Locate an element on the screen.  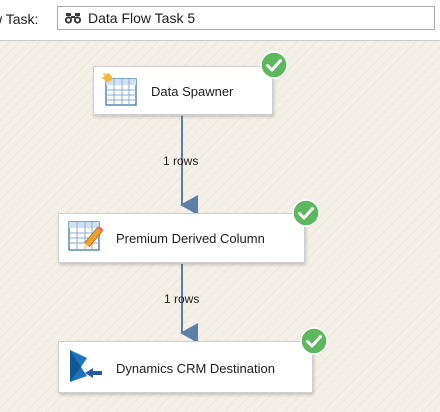
dynamics-crm-destination-component: Dynamics CRM Destination is located at coordinates (185, 367).